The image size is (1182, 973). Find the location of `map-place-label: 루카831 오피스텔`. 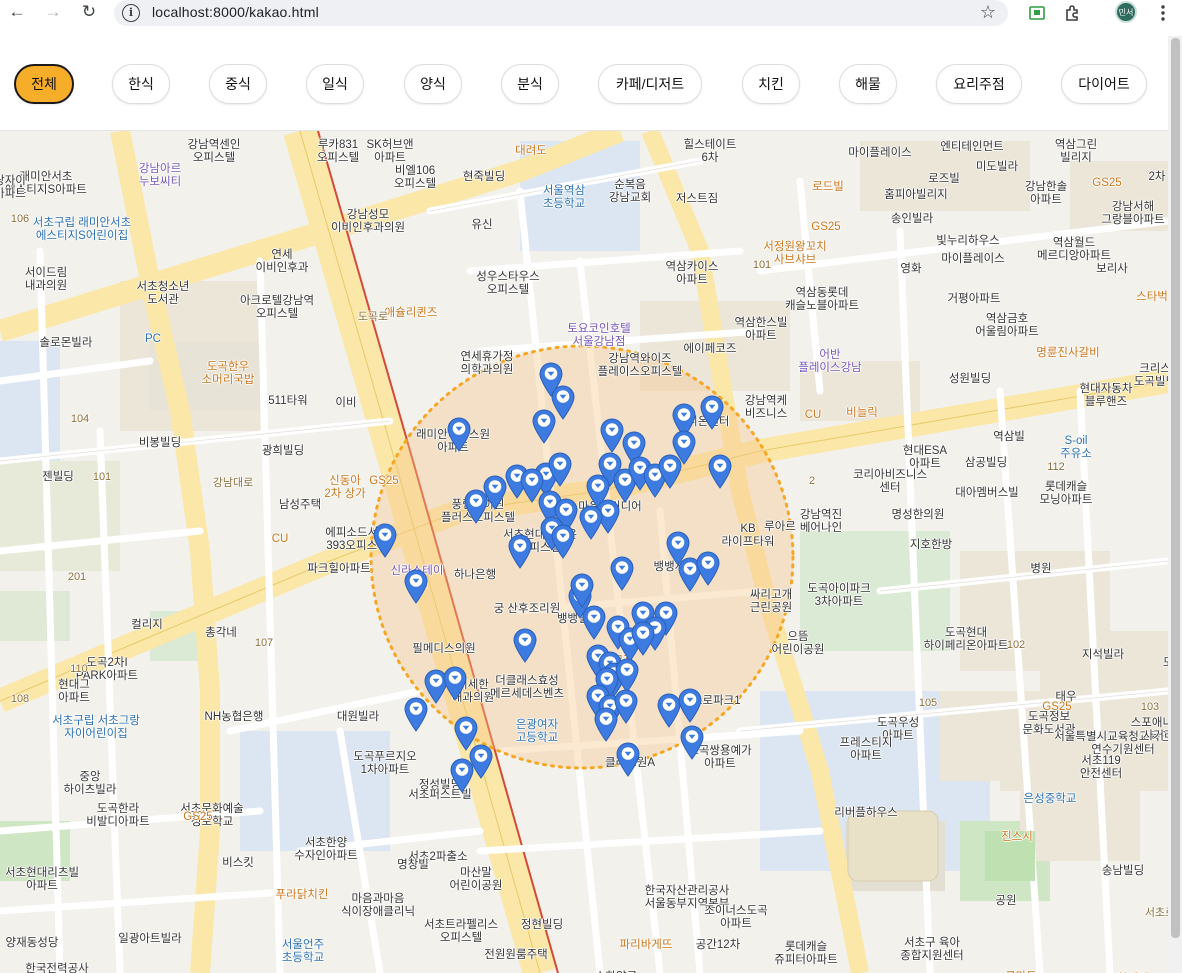

map-place-label: 루카831 오피스텔 is located at coordinates (338, 152).